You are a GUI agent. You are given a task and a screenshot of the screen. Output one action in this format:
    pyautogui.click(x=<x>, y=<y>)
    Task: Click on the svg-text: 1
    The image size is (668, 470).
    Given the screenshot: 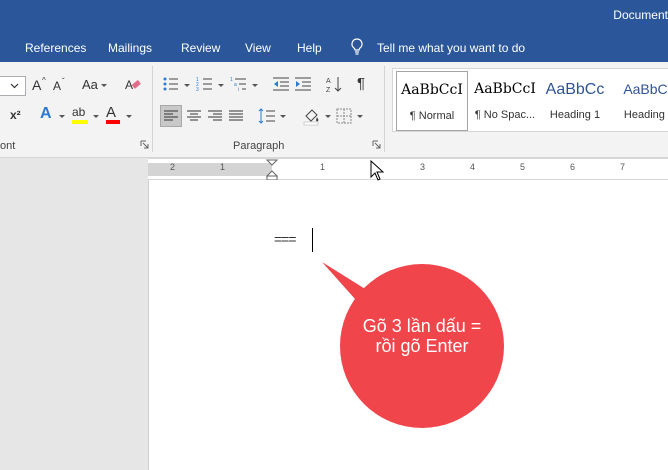 What is the action you would take?
    pyautogui.click(x=231, y=80)
    